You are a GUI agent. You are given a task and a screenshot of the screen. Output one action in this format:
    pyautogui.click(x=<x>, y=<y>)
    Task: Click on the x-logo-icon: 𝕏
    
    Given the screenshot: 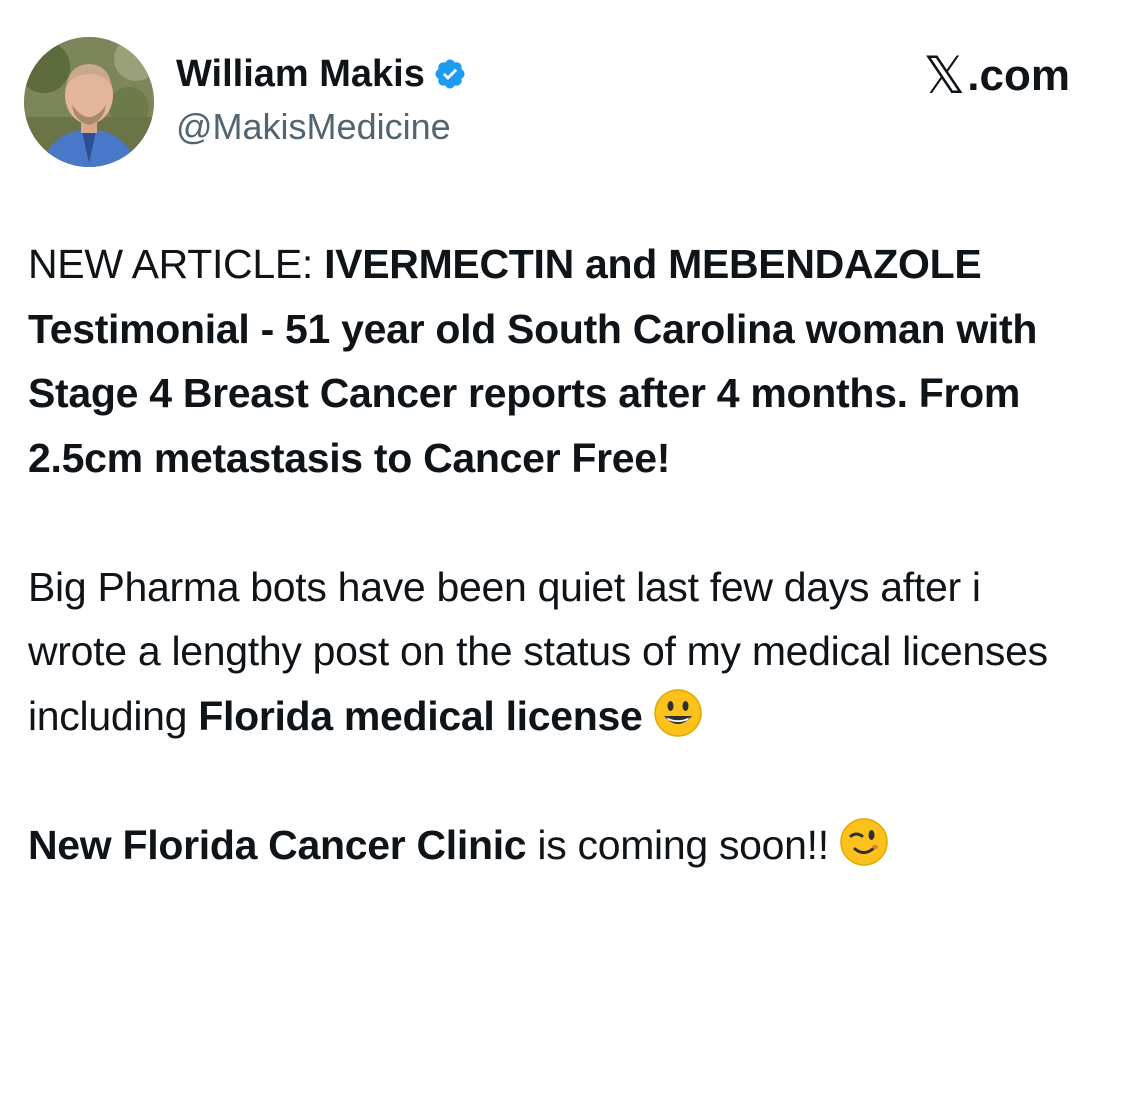 What is the action you would take?
    pyautogui.click(x=944, y=76)
    